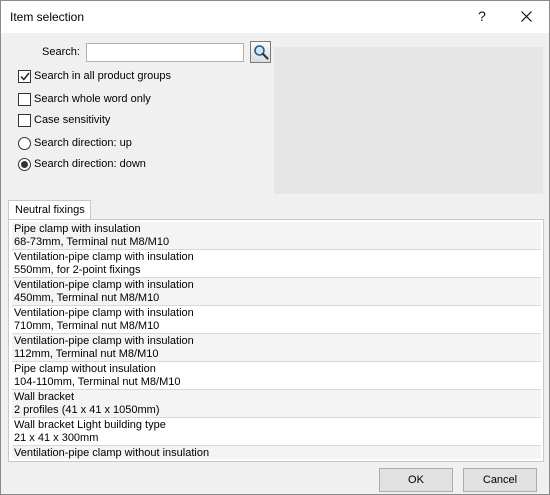 Image resolution: width=550 pixels, height=495 pixels. I want to click on search-input, so click(165, 52).